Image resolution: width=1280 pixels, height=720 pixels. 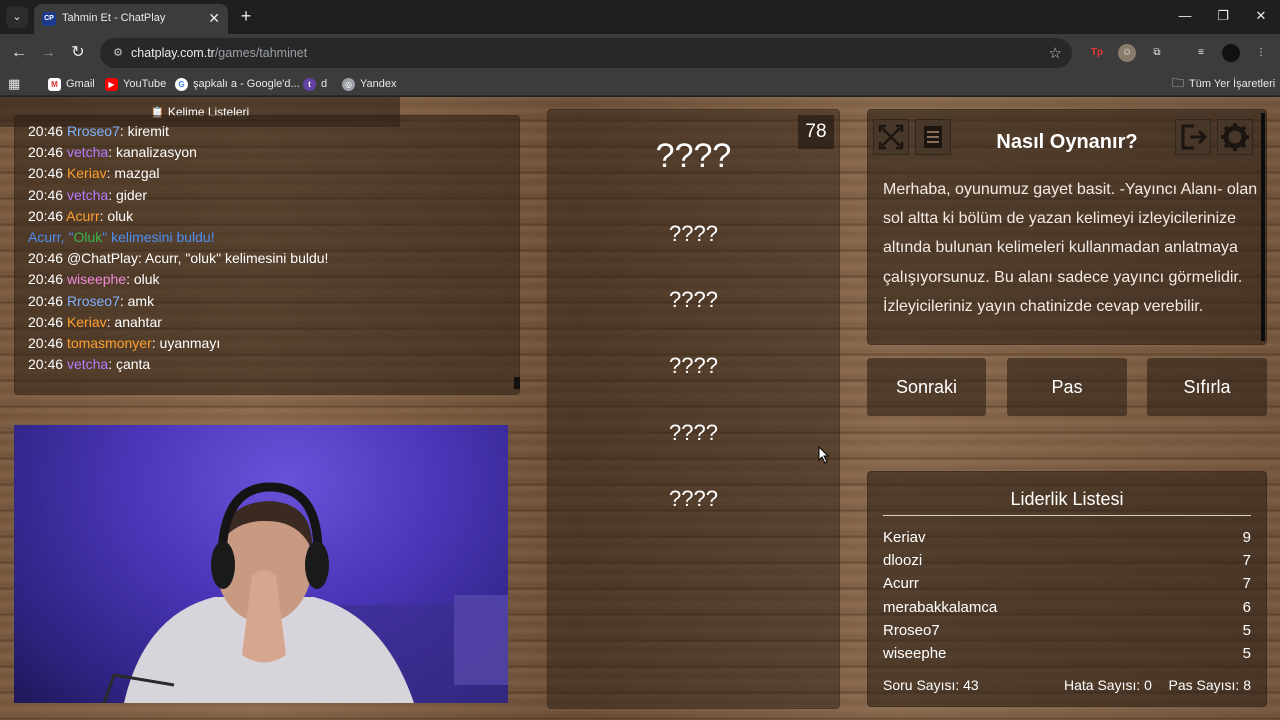 What do you see at coordinates (214, 18) in the screenshot?
I see `close-tab-icon: ✕` at bounding box center [214, 18].